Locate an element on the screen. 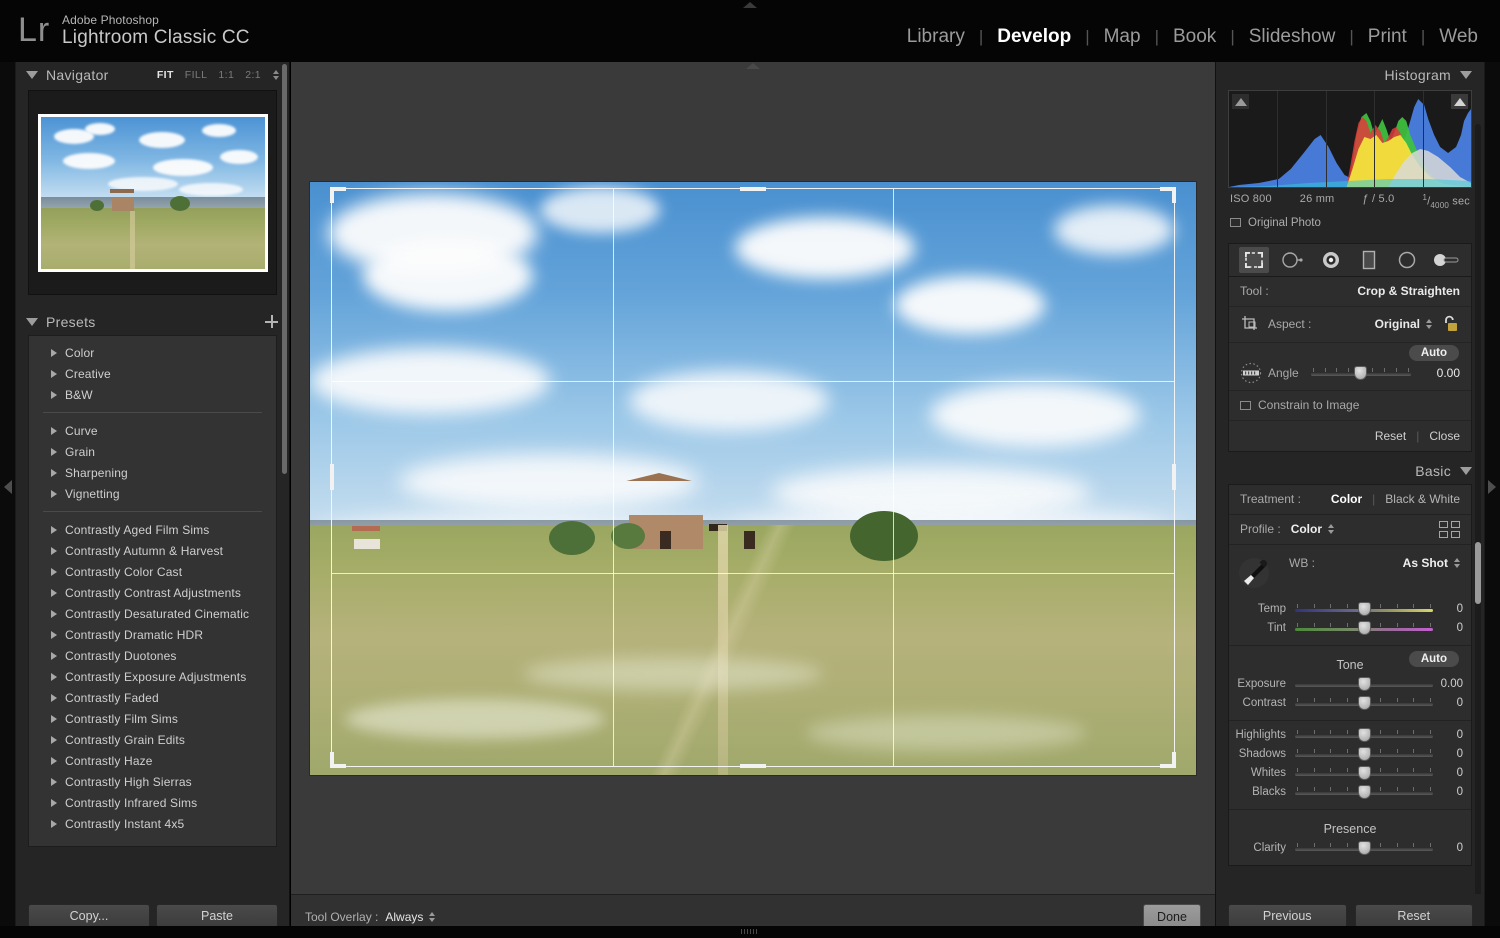 This screenshot has width=1500, height=938. contrast-slider is located at coordinates (1364, 703).